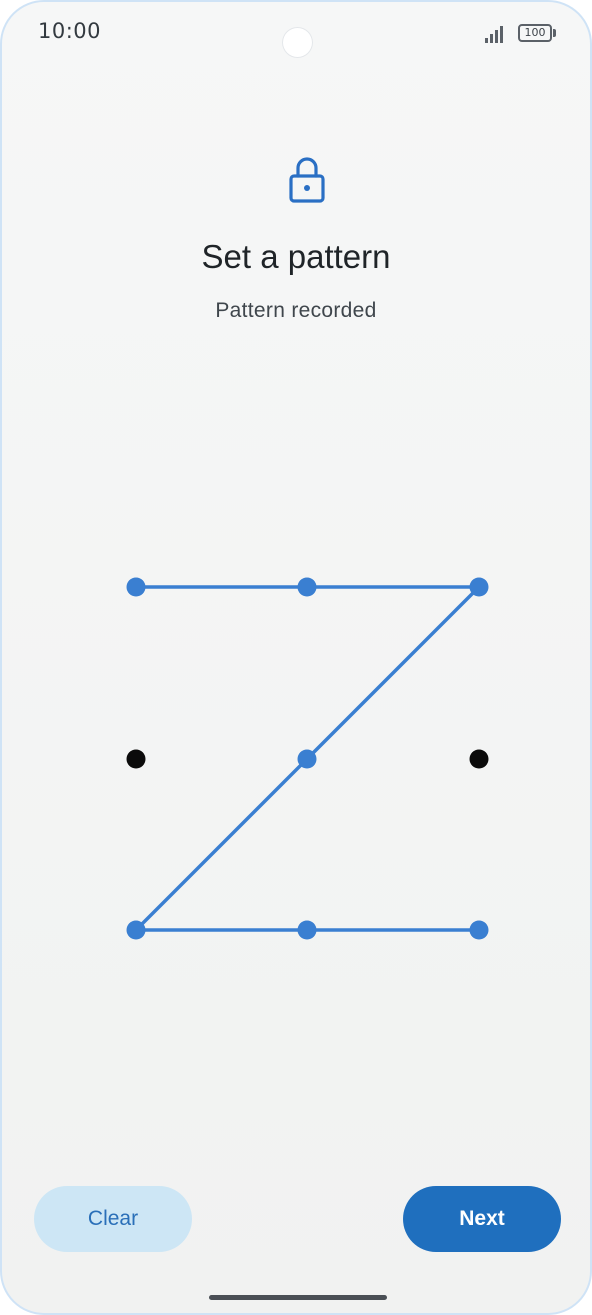 The width and height of the screenshot is (592, 1315). Describe the element at coordinates (482, 1219) in the screenshot. I see `next-button: Next` at that location.